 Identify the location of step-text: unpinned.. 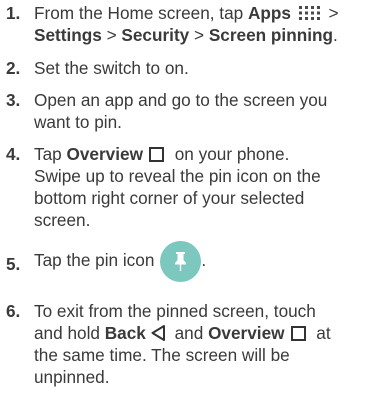
(72, 377).